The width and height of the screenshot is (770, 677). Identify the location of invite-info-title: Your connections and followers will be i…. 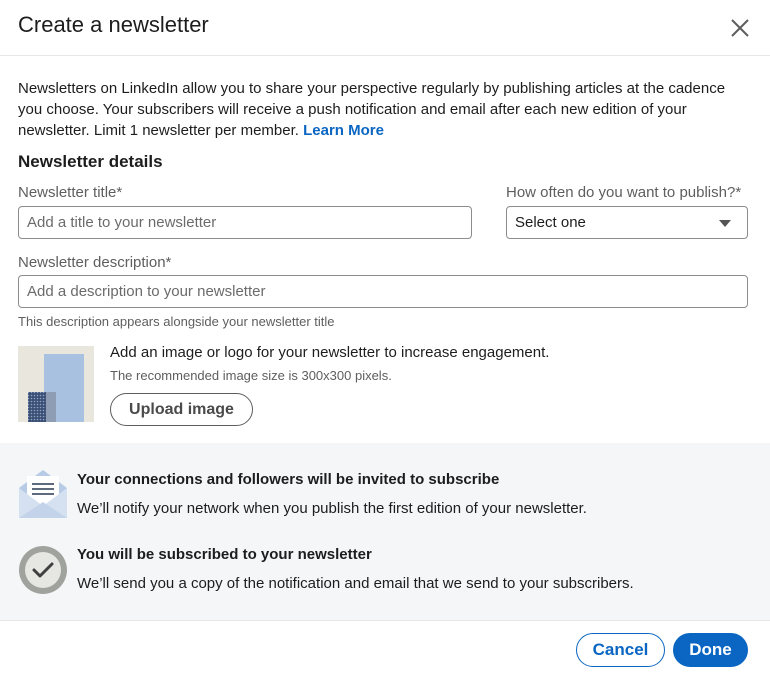
(288, 479).